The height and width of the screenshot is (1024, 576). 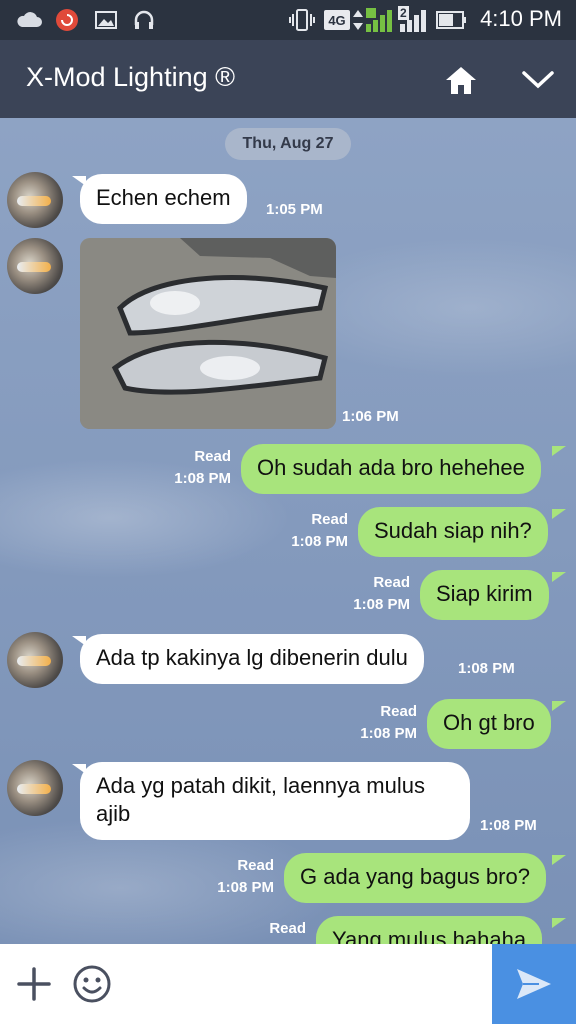 I want to click on headlamp-photo, so click(x=208, y=333).